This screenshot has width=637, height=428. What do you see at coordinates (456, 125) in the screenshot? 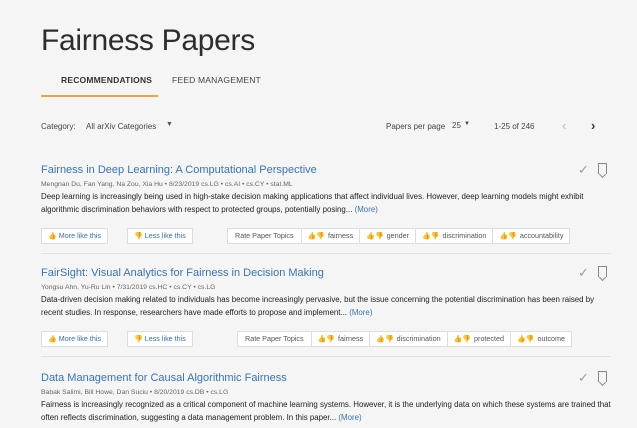
I see `per-page-select: 25` at bounding box center [456, 125].